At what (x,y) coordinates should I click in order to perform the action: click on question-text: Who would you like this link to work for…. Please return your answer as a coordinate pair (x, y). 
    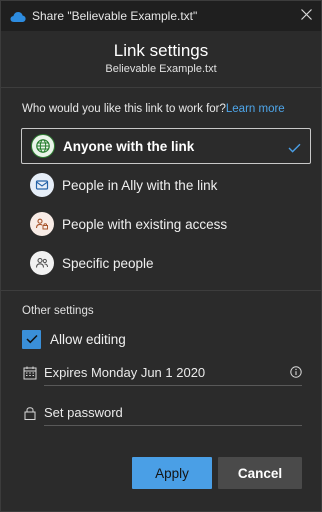
    Looking at the image, I should click on (124, 109).